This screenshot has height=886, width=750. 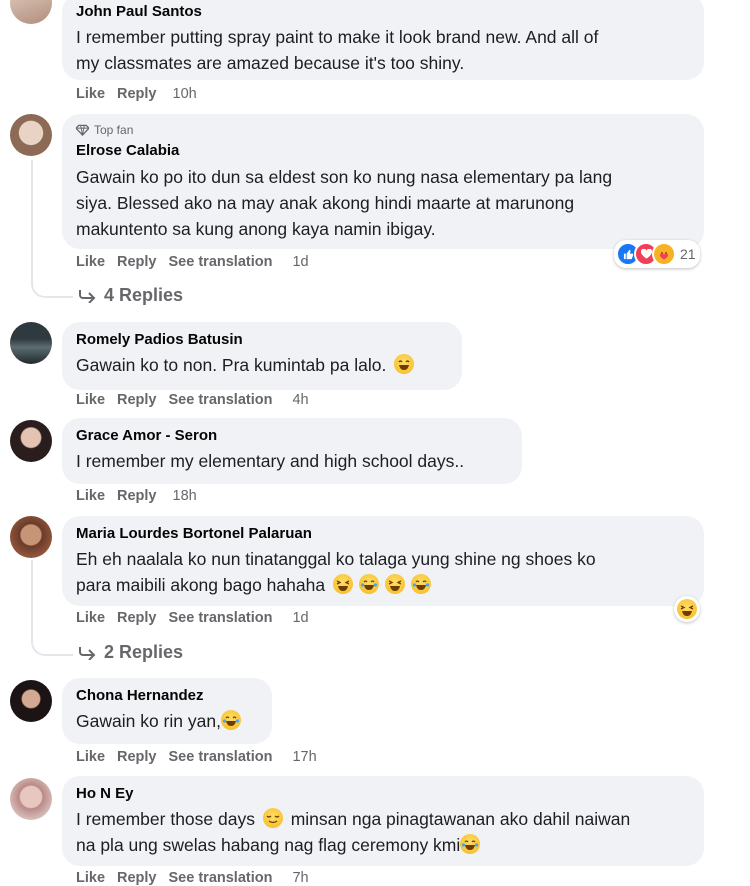 I want to click on laugh-reaction-badge, so click(x=687, y=609).